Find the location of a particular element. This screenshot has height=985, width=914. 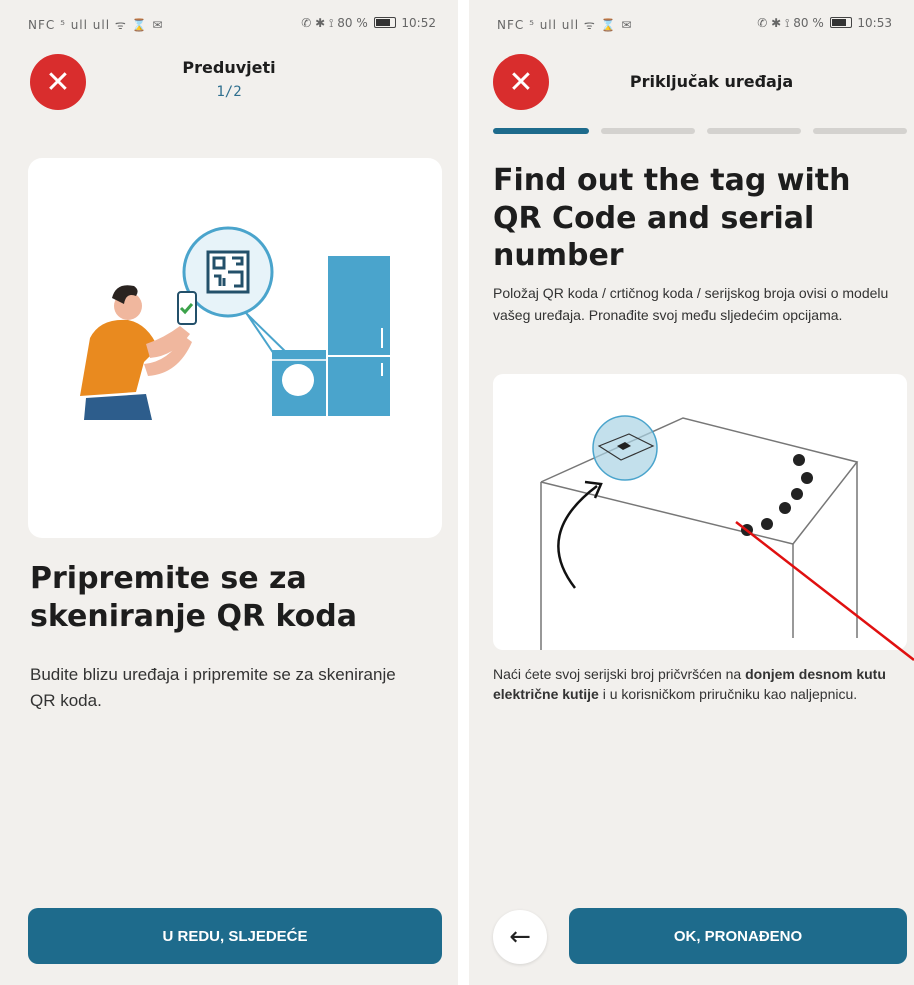

status-bar: NFC ⁵ ull ull ᯤ ⌛ ✉ ✆ ✱ ⟟ 80 % 10:52 is located at coordinates (229, 25).